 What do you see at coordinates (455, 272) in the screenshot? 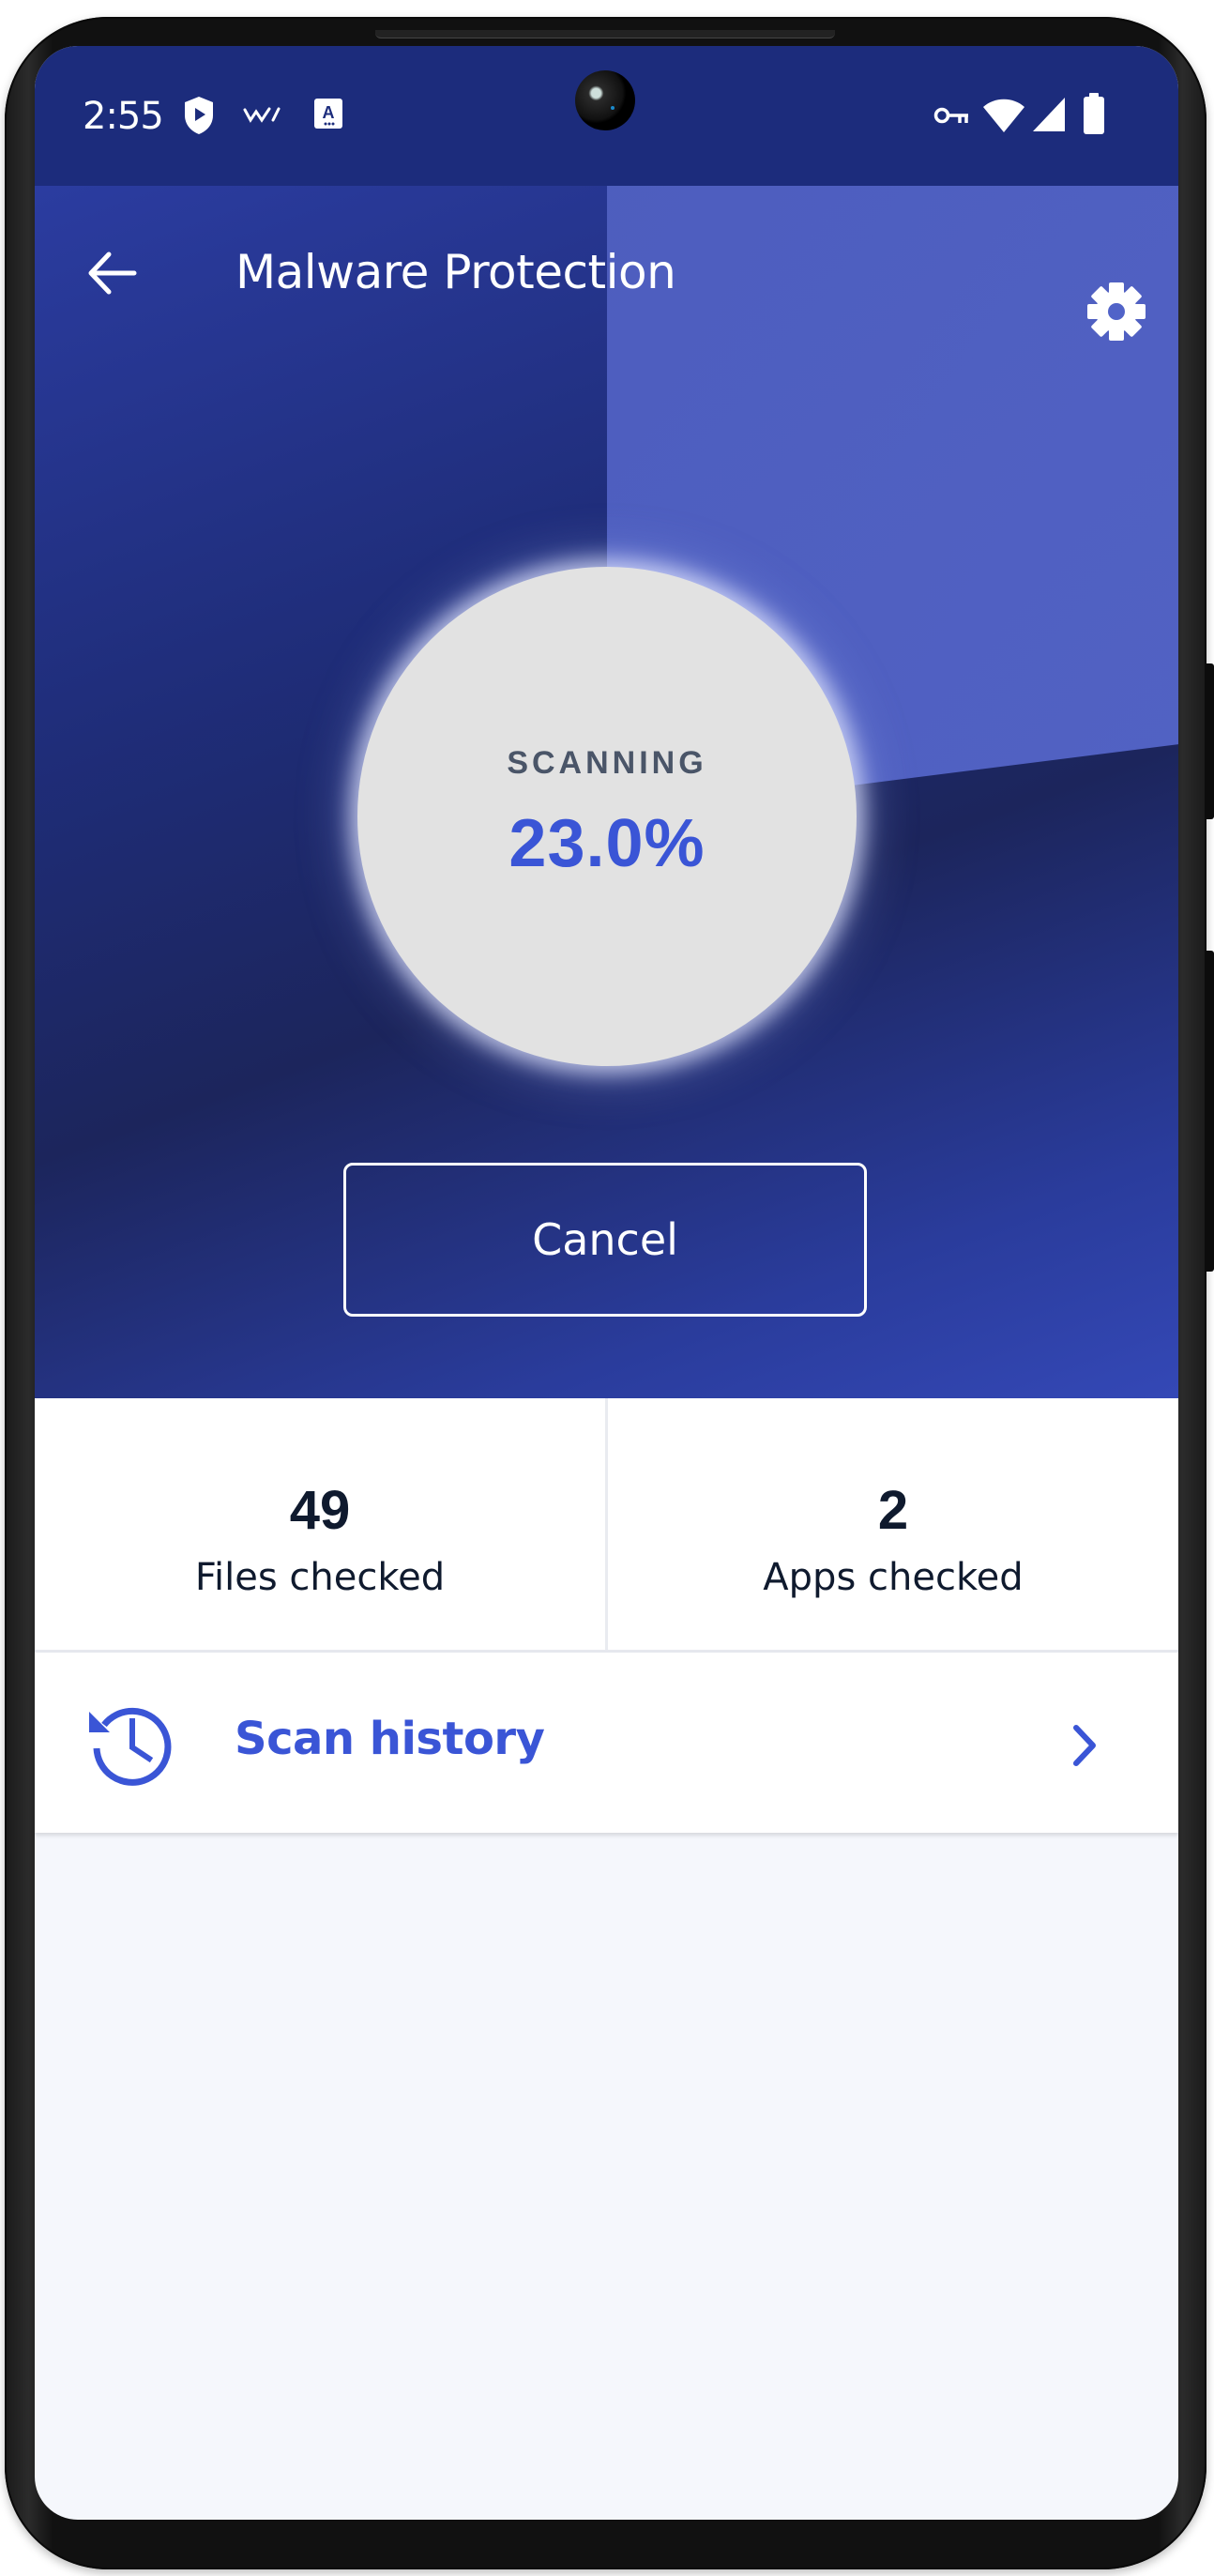
I see `page-title: Malware Protection` at bounding box center [455, 272].